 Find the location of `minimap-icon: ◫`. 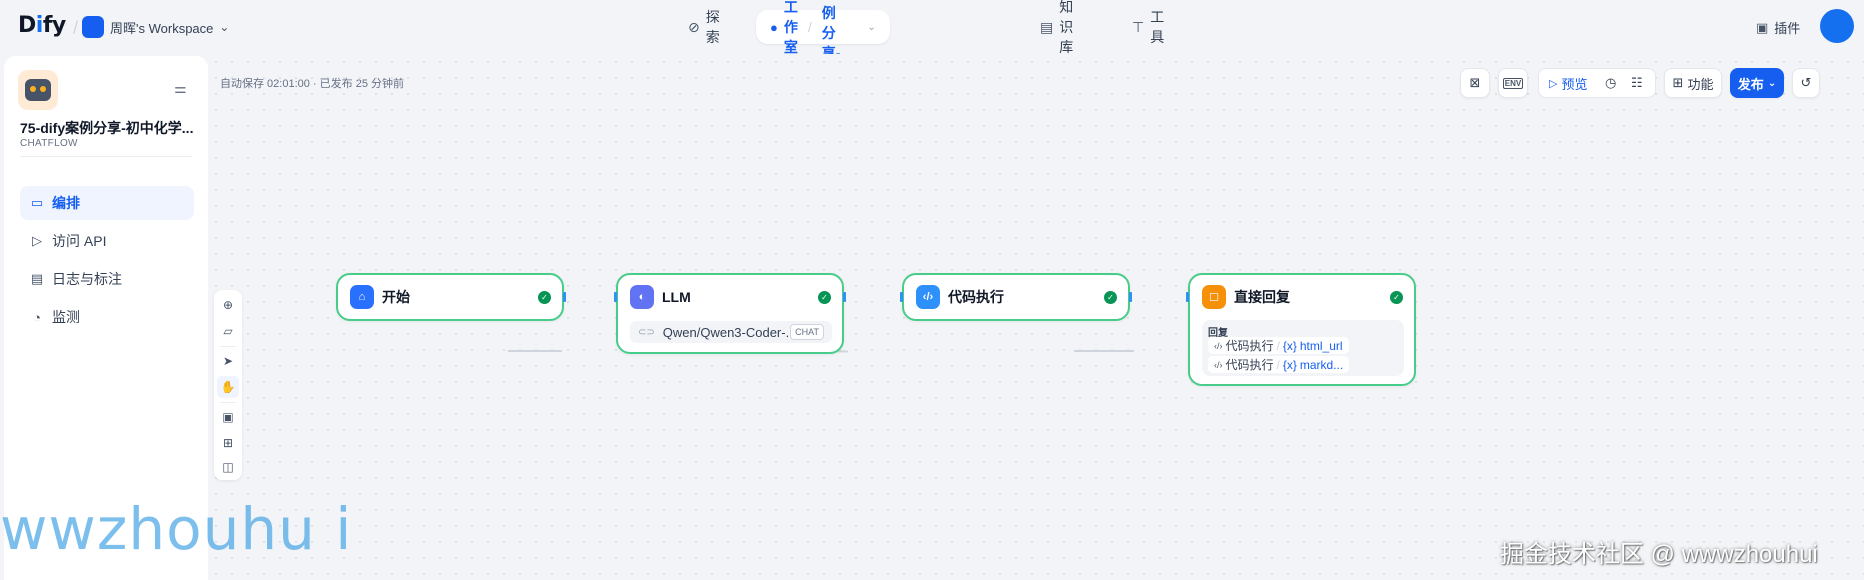

minimap-icon: ◫ is located at coordinates (228, 467).